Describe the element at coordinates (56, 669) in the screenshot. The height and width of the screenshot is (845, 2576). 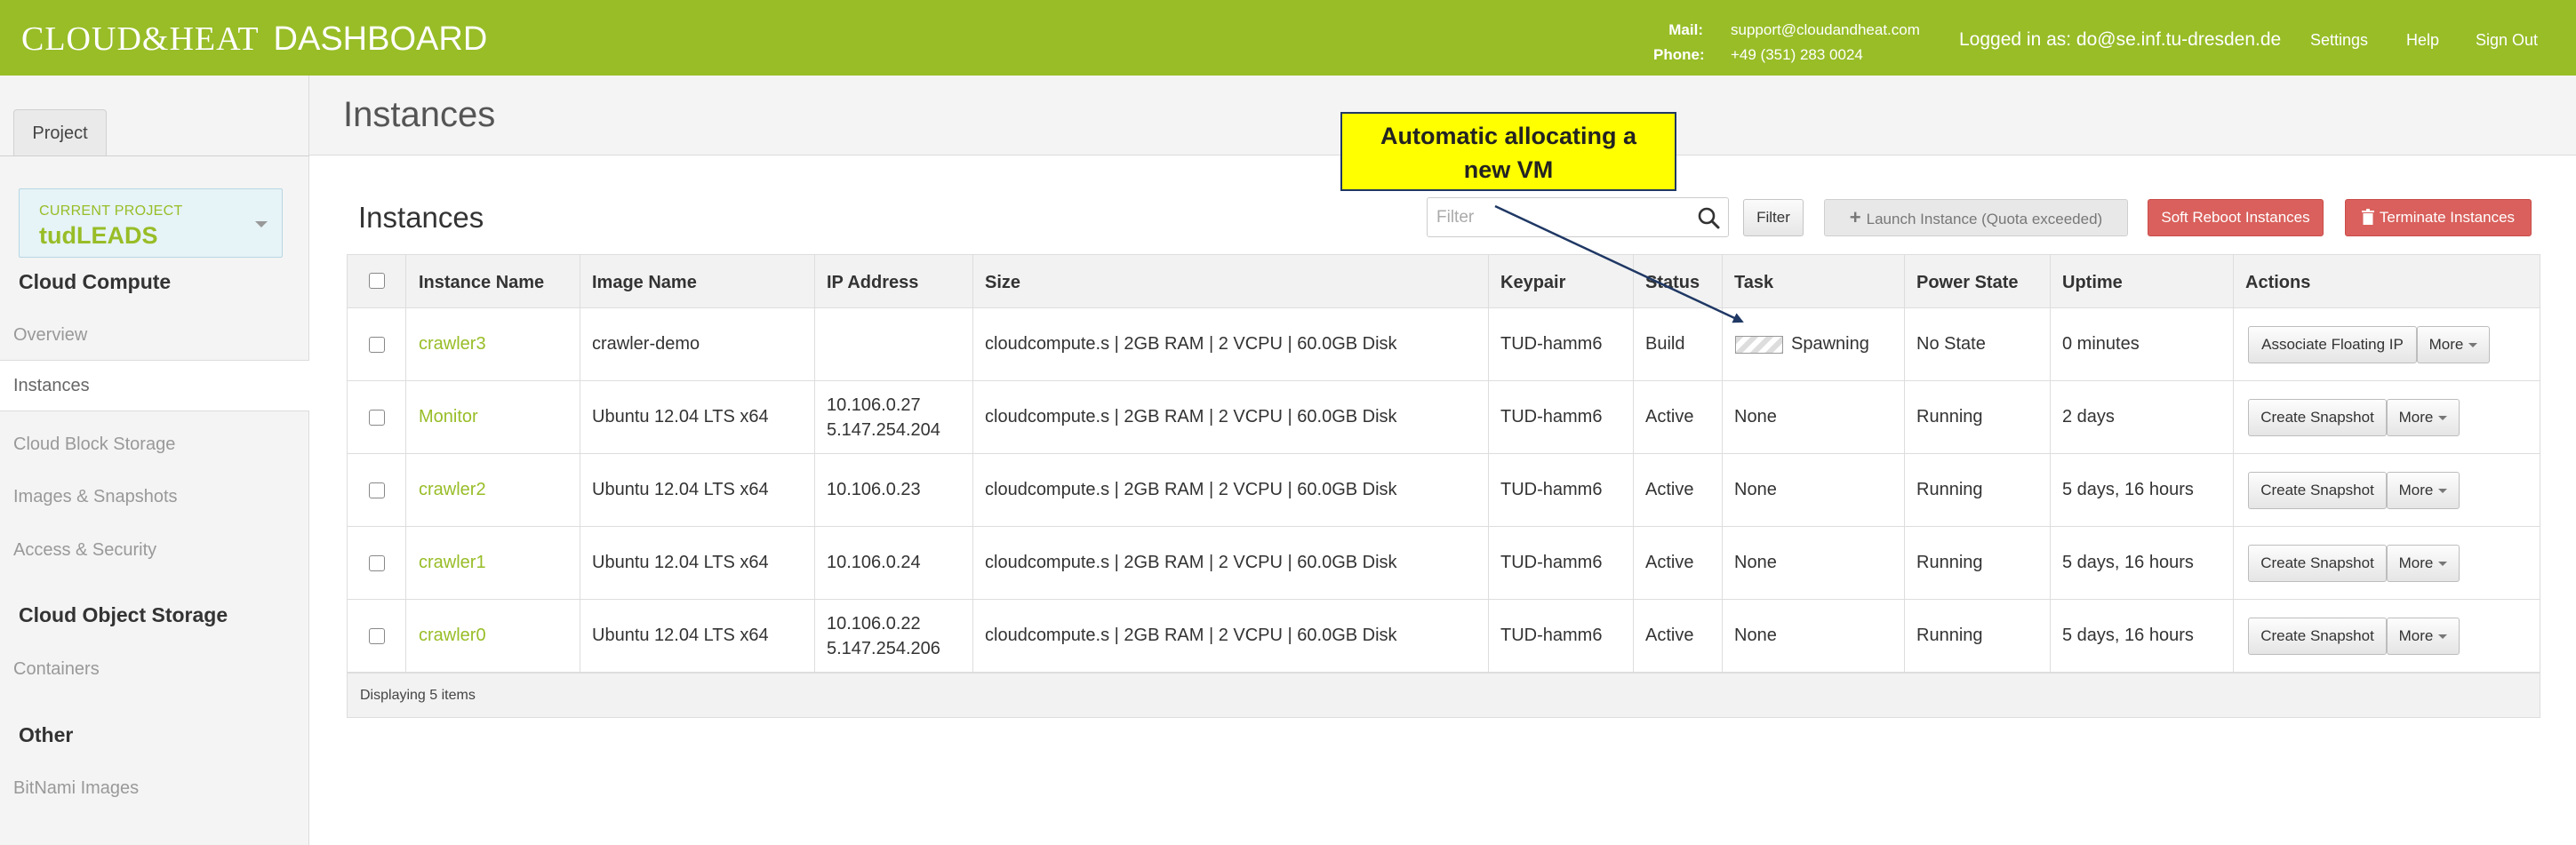
I see `sidebar-item-containers: Containers` at that location.